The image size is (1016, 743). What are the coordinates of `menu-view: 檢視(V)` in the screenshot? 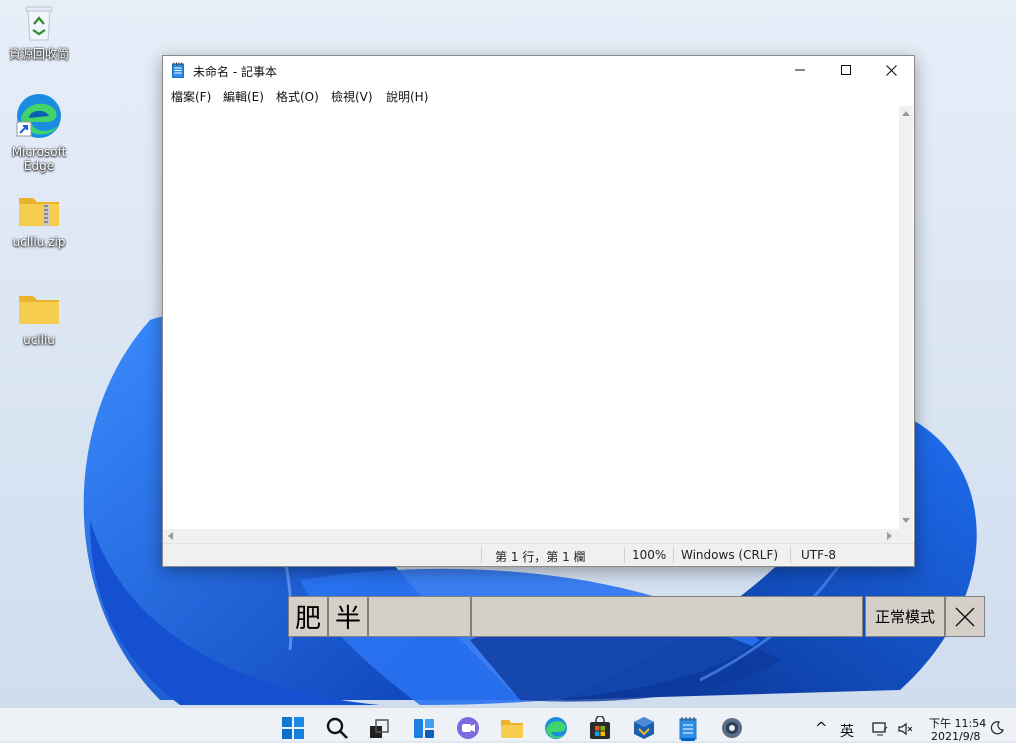 It's located at (352, 96).